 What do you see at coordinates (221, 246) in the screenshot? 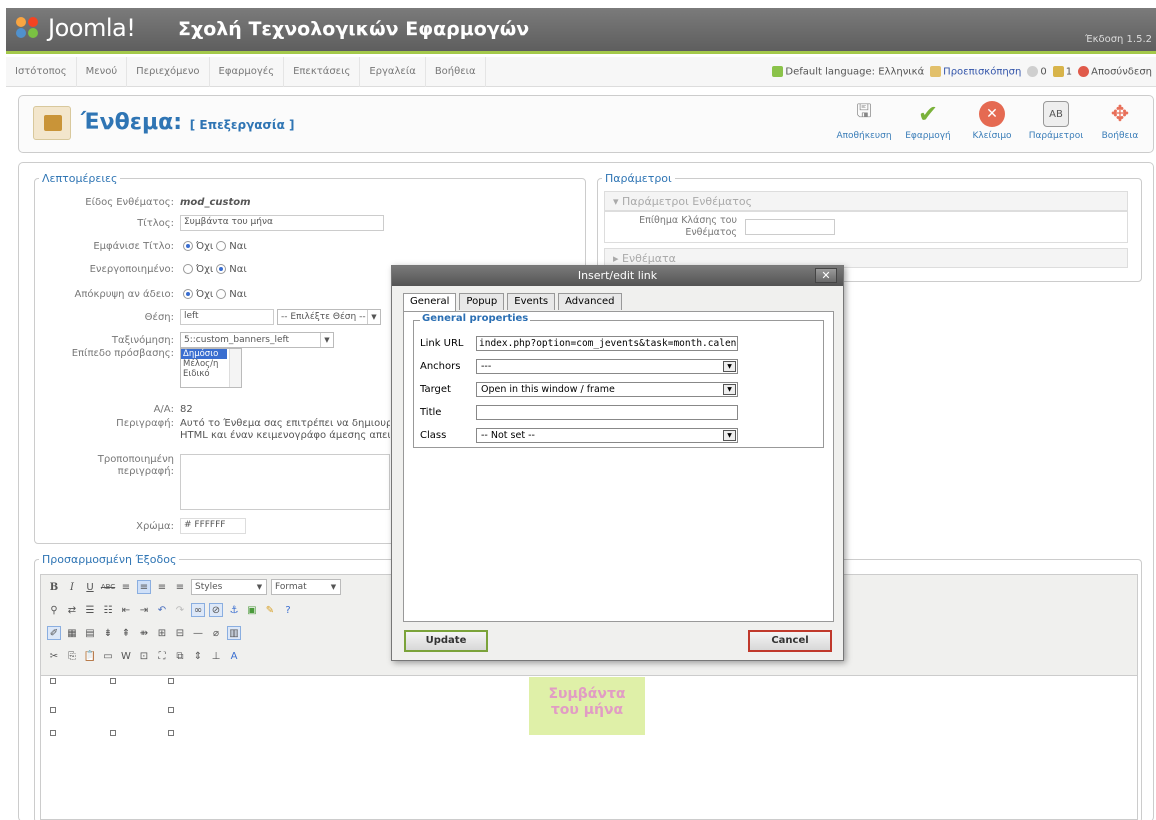
I see `show-title-yes-radio` at bounding box center [221, 246].